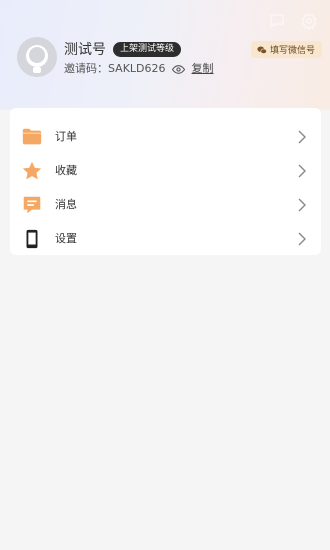 This screenshot has height=550, width=330. Describe the element at coordinates (293, 21) in the screenshot. I see `top-icons` at that location.